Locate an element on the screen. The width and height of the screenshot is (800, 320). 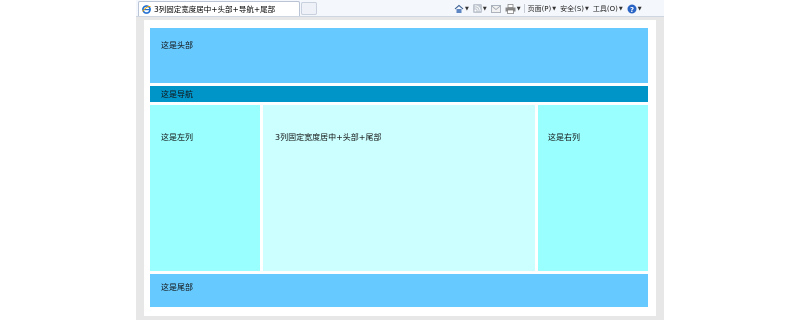
print-button: ▼ is located at coordinates (513, 8).